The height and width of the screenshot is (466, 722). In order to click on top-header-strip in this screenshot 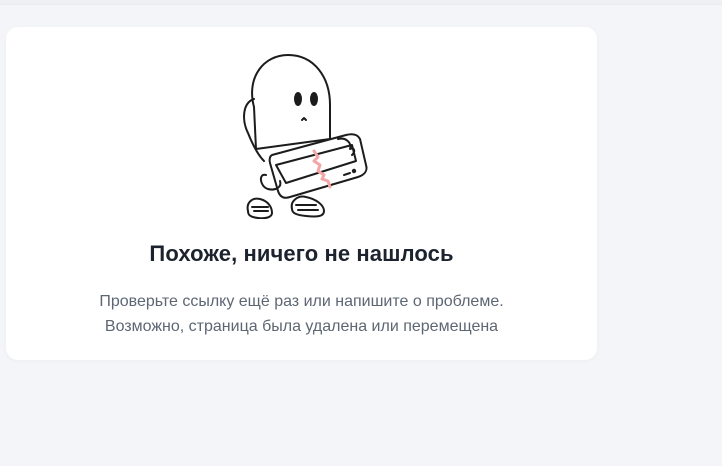, I will do `click(361, 2)`.